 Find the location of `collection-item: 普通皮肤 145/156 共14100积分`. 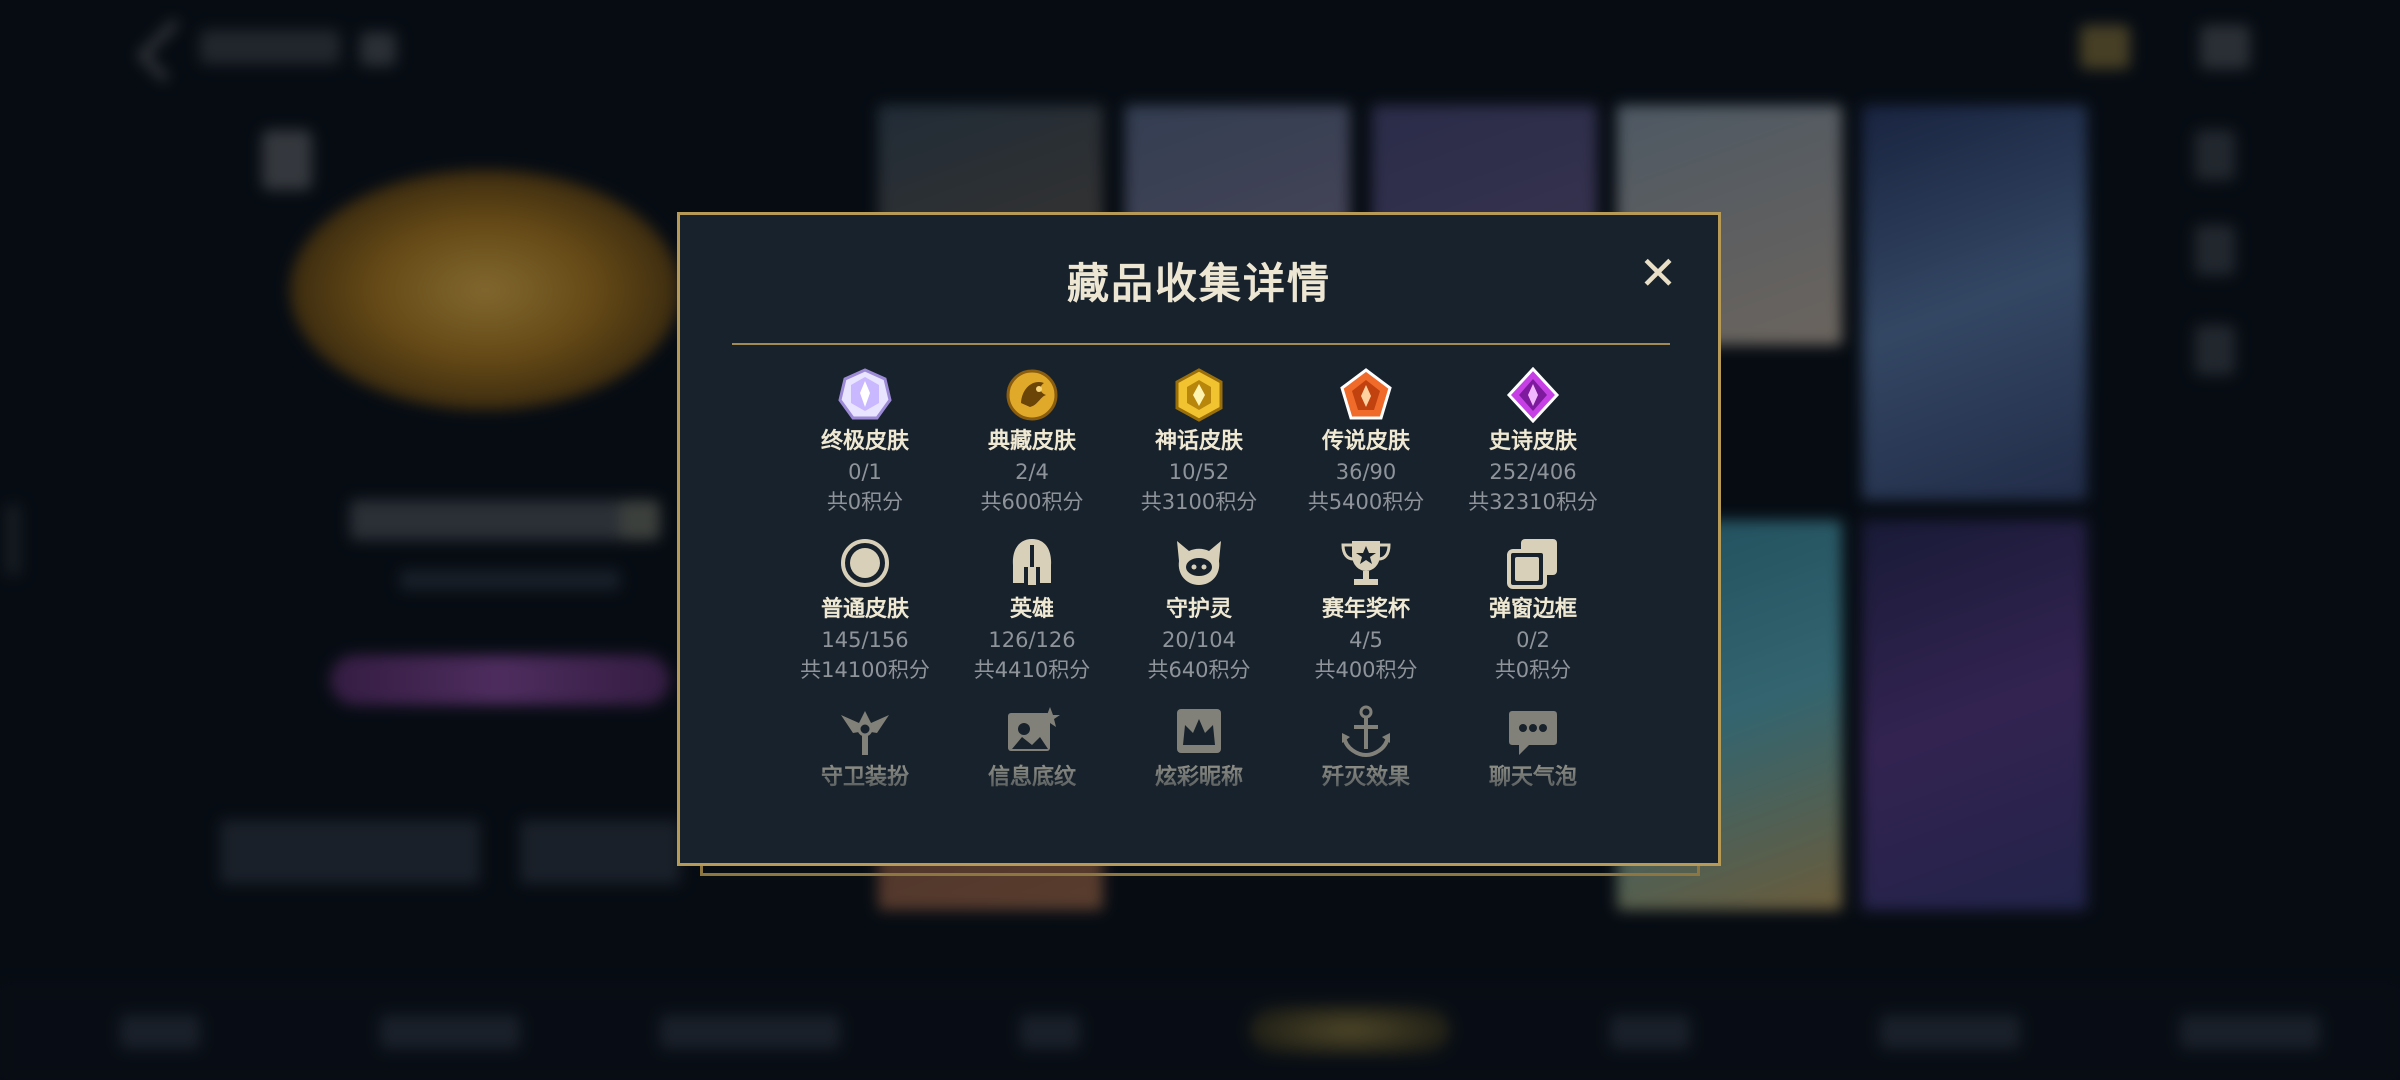

collection-item: 普通皮肤 145/156 共14100积分 is located at coordinates (865, 610).